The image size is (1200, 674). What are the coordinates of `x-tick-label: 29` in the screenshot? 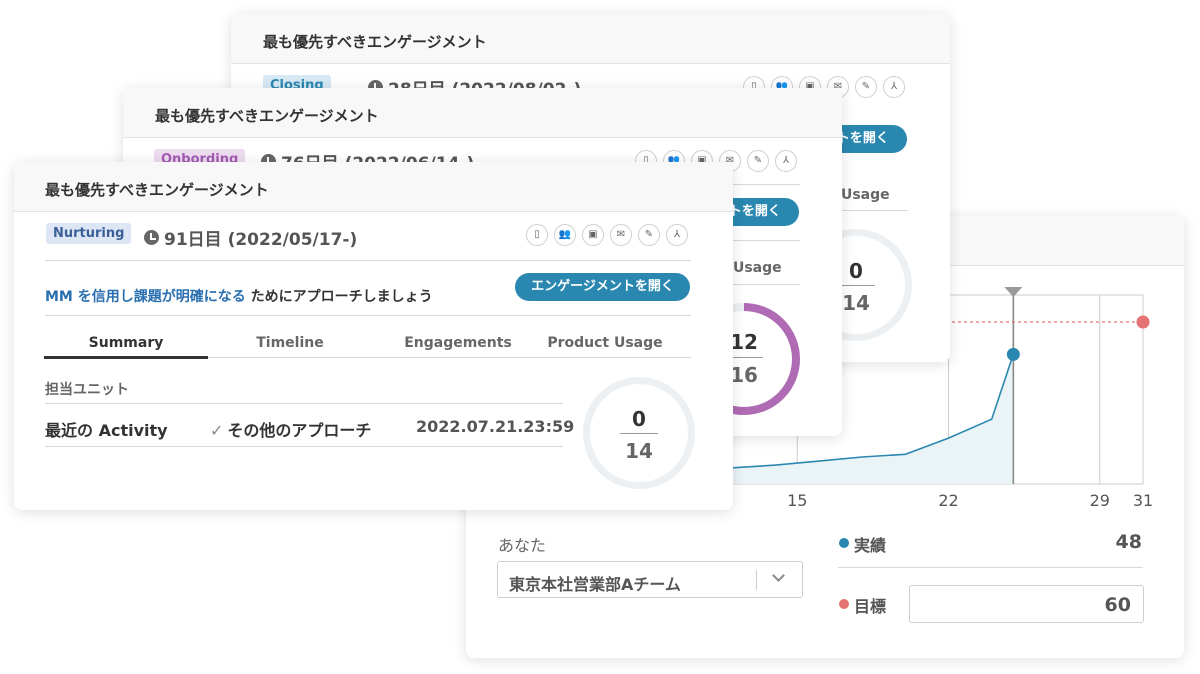 It's located at (1100, 500).